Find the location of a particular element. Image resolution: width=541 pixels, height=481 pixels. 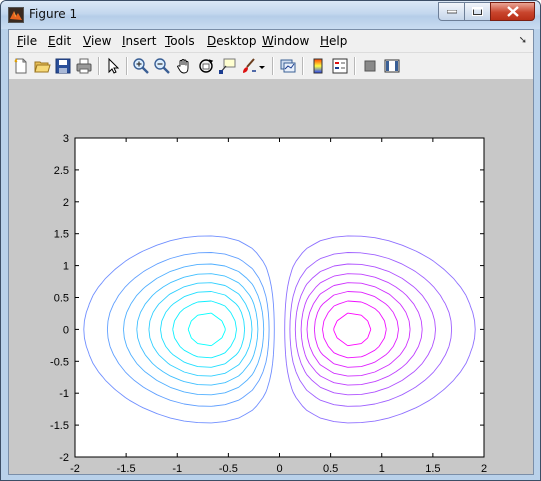

x-tick-label: 0 is located at coordinates (279, 468).